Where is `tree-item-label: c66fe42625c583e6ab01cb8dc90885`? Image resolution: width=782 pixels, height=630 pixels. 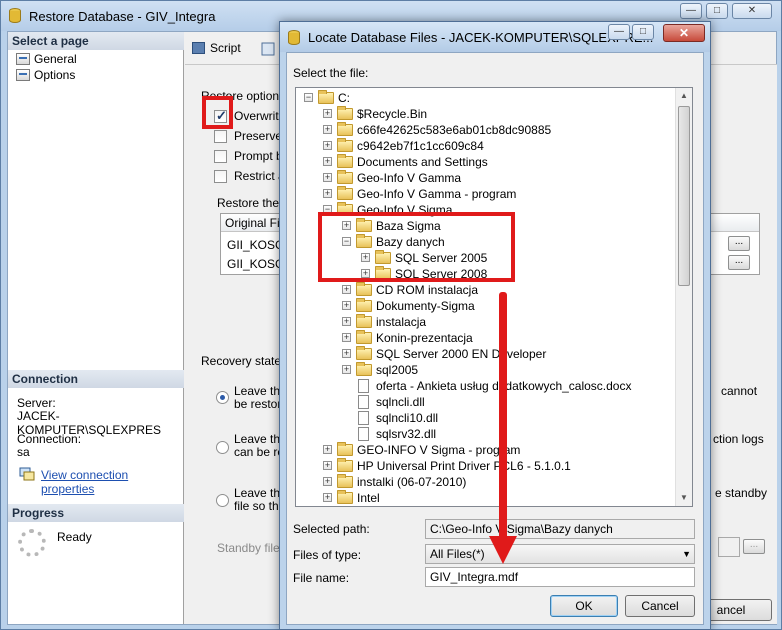 tree-item-label: c66fe42625c583e6ab01cb8dc90885 is located at coordinates (454, 130).